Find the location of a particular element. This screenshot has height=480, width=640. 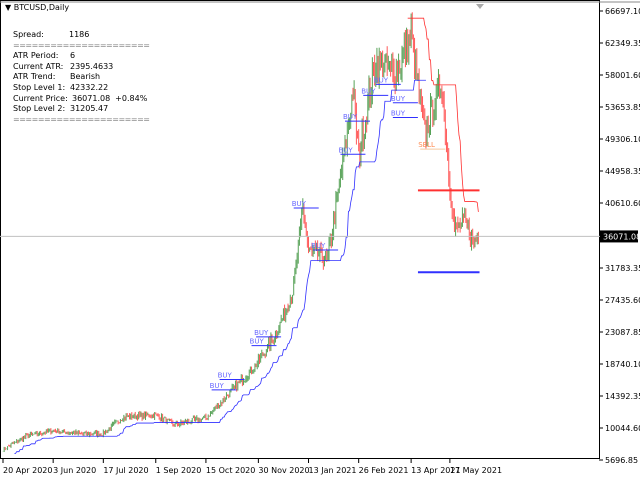

y-tick-label: 18740.10 is located at coordinates (622, 364).